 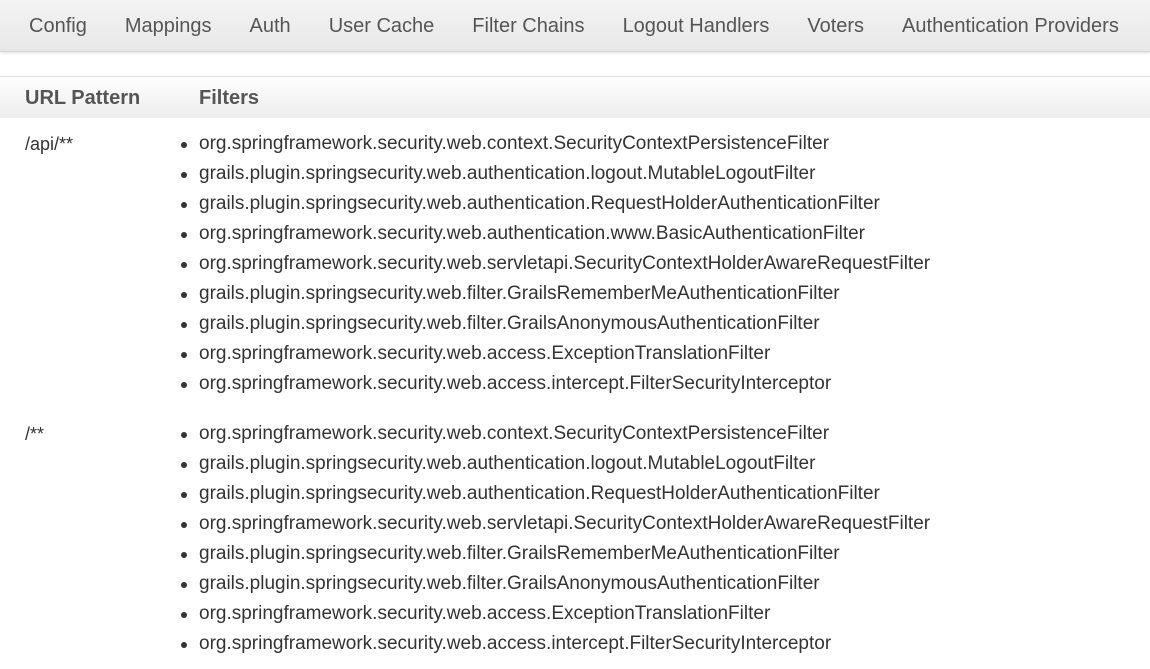 What do you see at coordinates (575, 97) in the screenshot?
I see `table-header: URL Pattern Filters` at bounding box center [575, 97].